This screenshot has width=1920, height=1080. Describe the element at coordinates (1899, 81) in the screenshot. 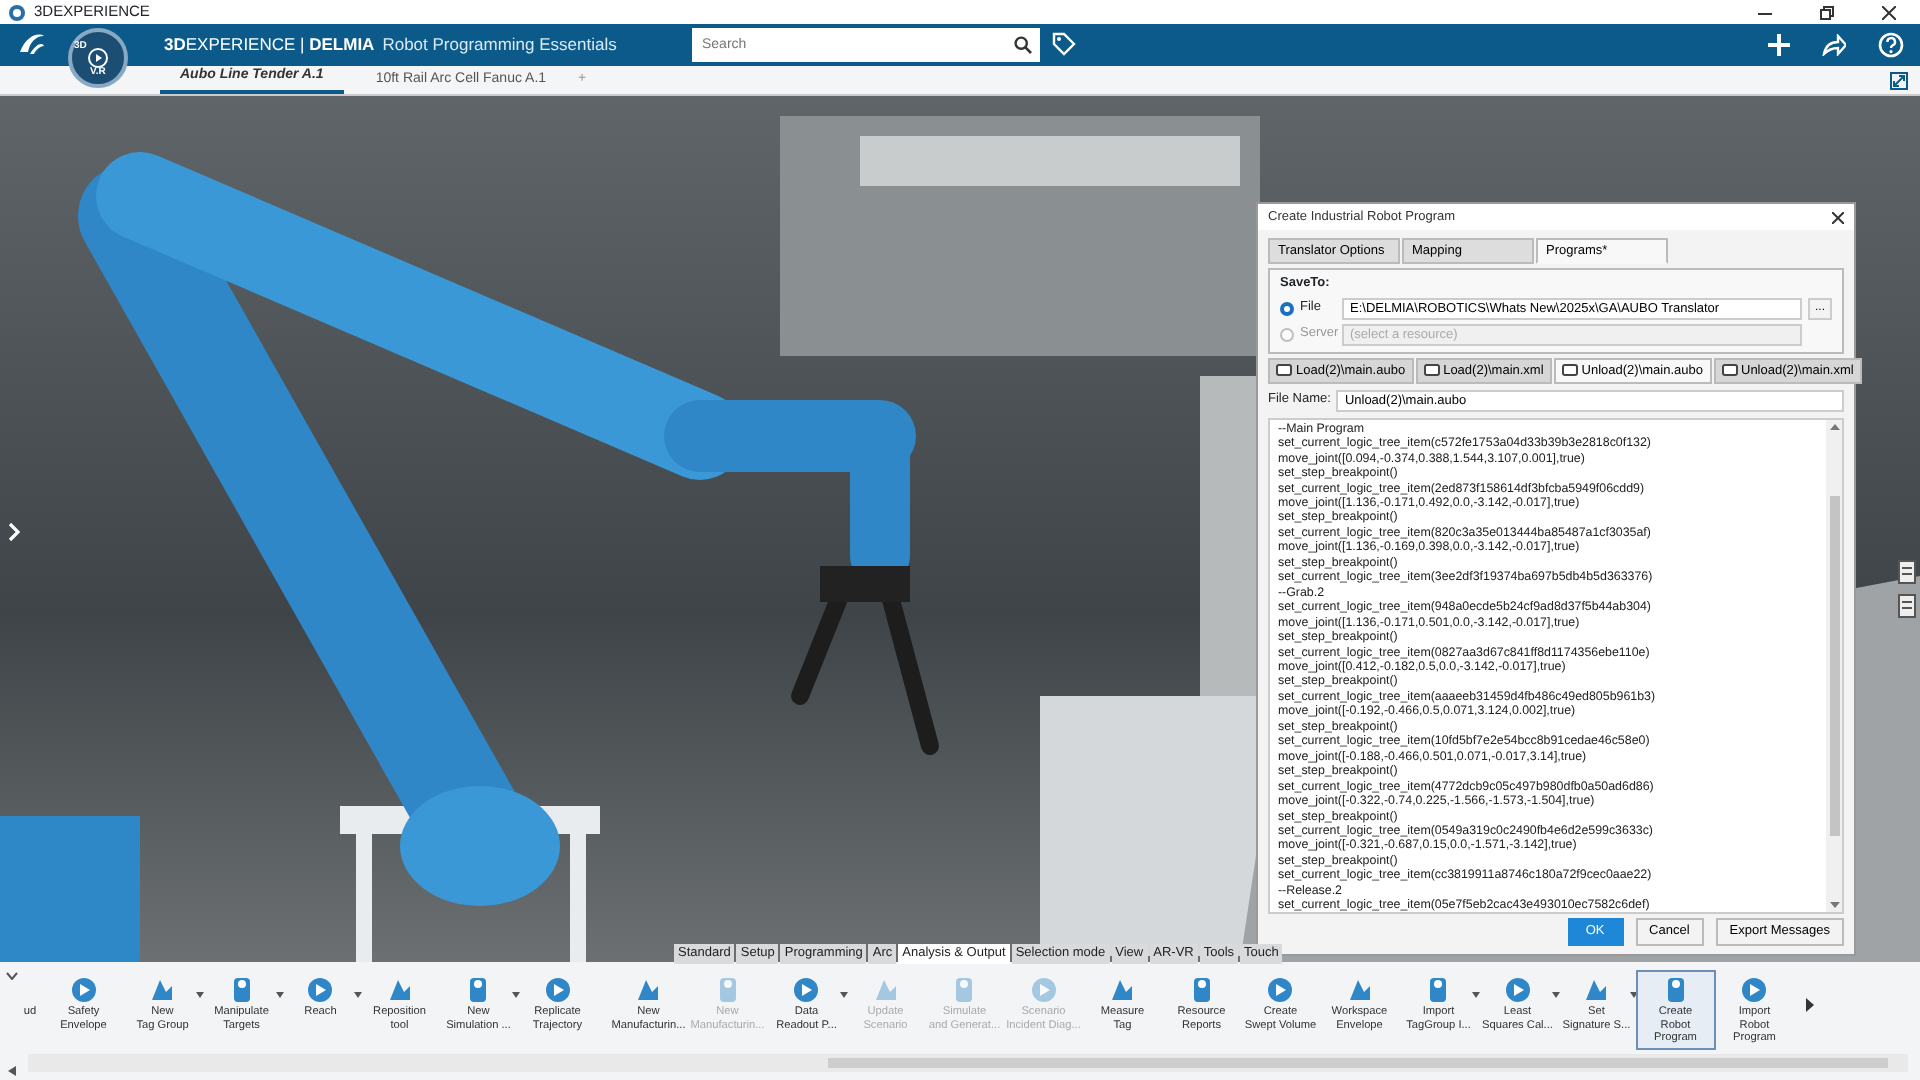

I see `expand-icon` at that location.